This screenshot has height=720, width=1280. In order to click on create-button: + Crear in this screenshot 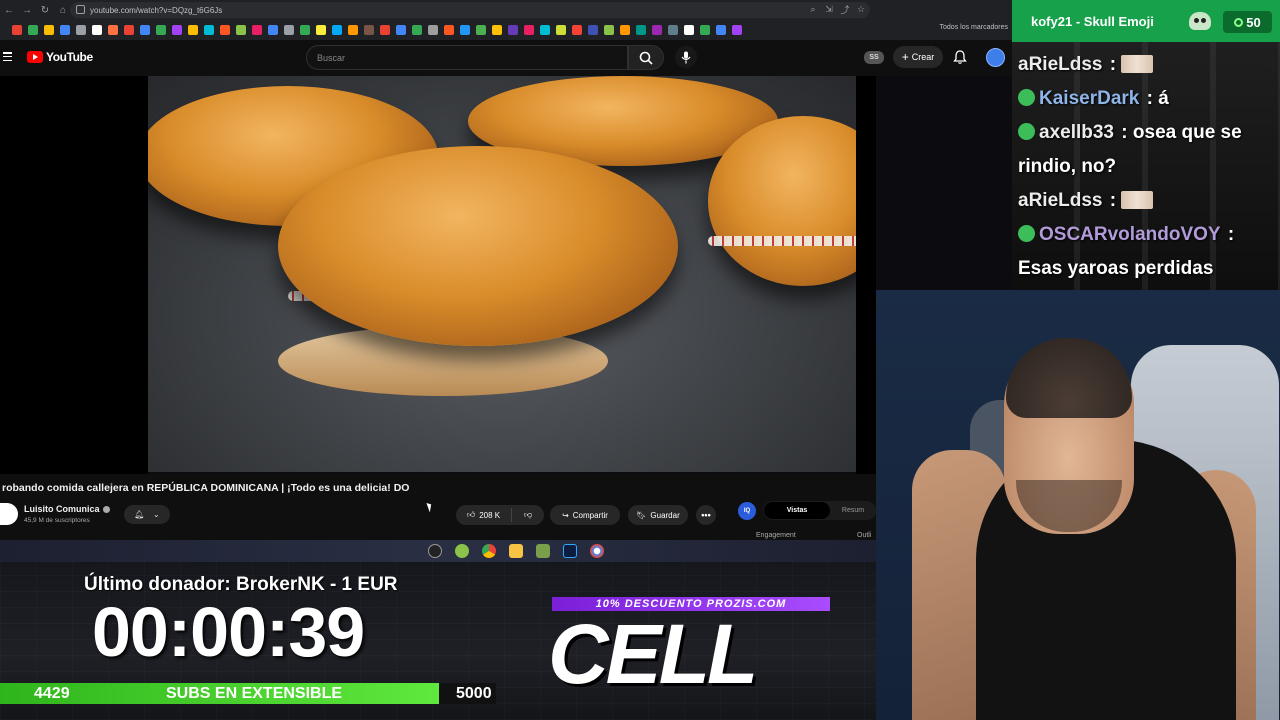, I will do `click(918, 57)`.